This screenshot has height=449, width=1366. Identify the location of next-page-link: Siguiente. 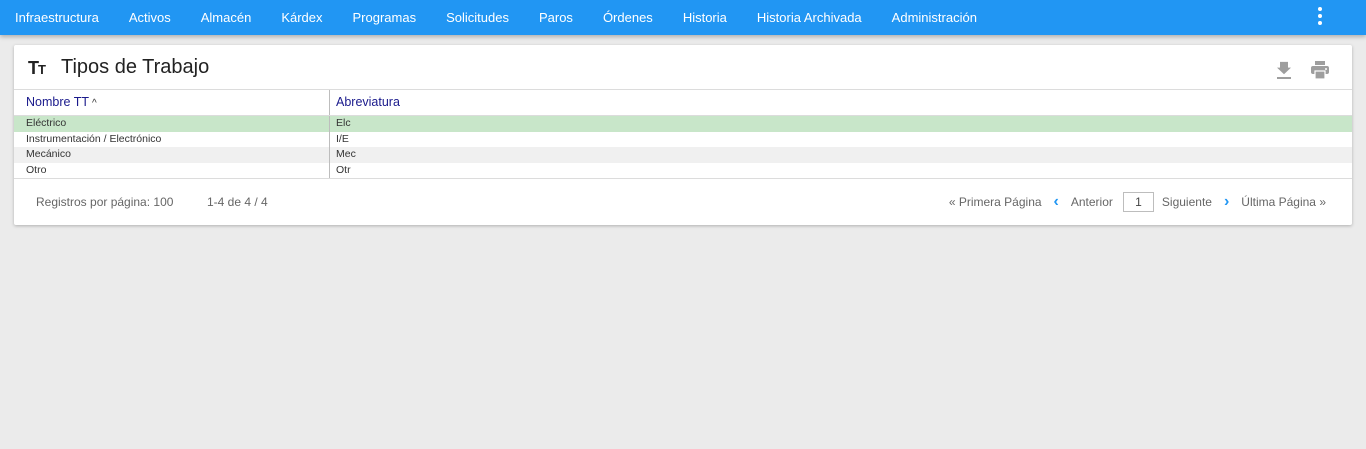
(1187, 202).